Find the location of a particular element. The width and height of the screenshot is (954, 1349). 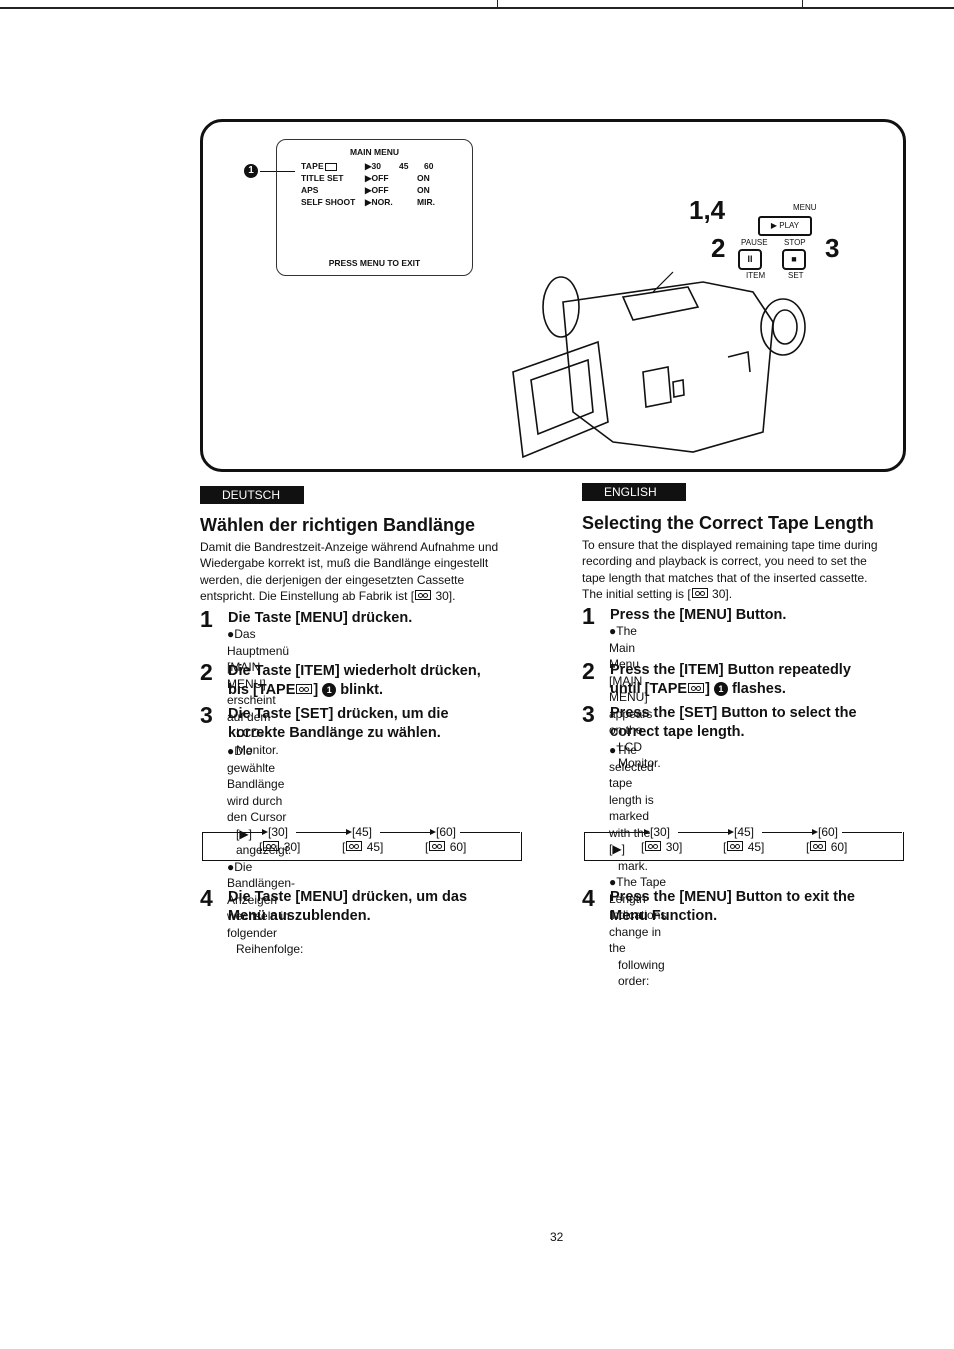

osd-row-label: APS is located at coordinates (310, 190).